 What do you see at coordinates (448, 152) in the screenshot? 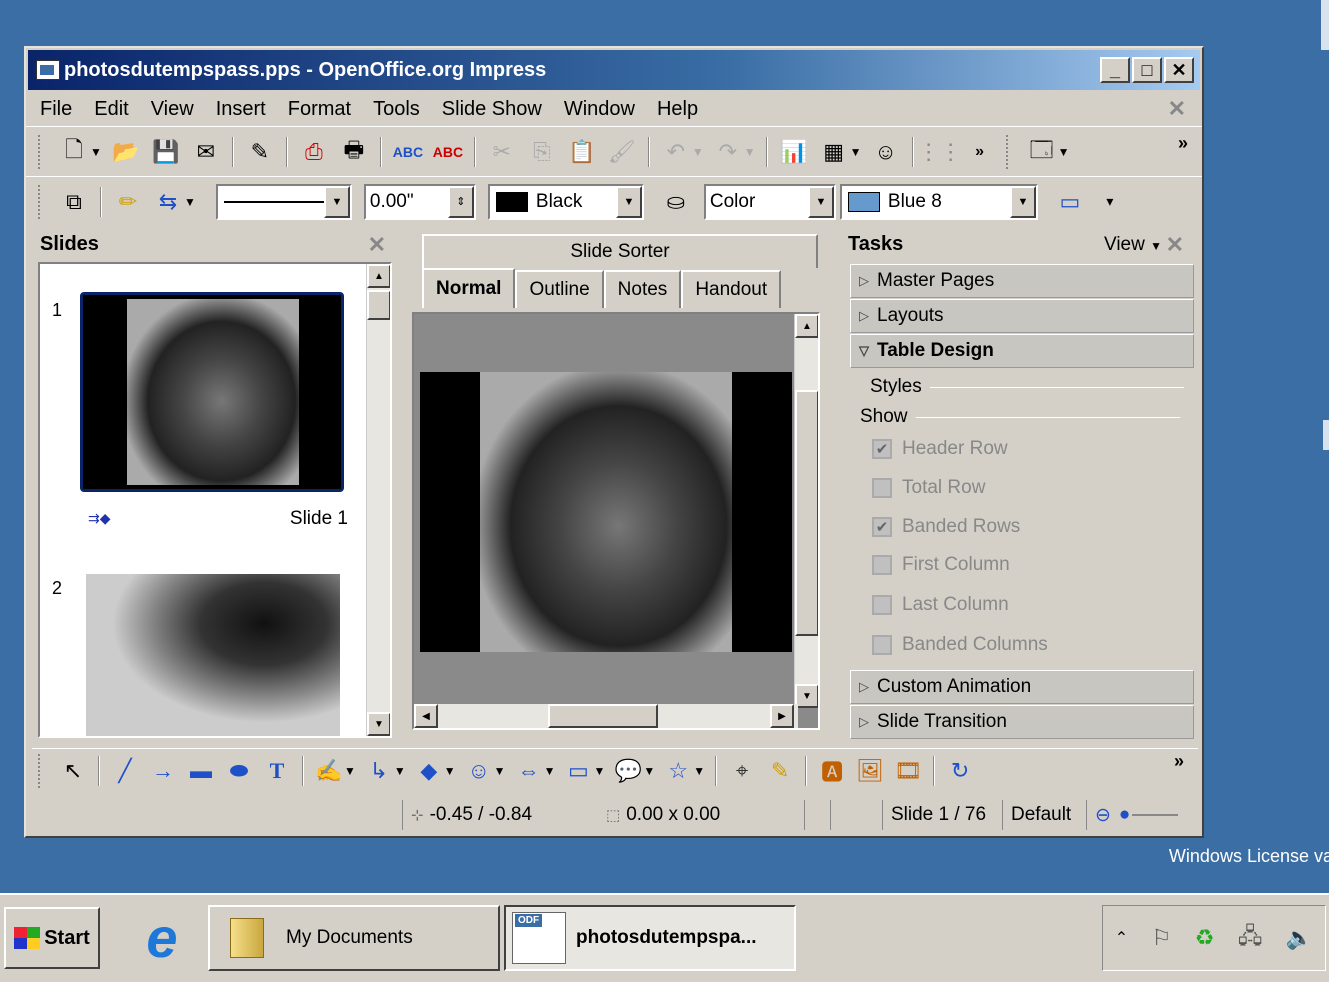
I see `autospellcheck-icon: ABC` at bounding box center [448, 152].